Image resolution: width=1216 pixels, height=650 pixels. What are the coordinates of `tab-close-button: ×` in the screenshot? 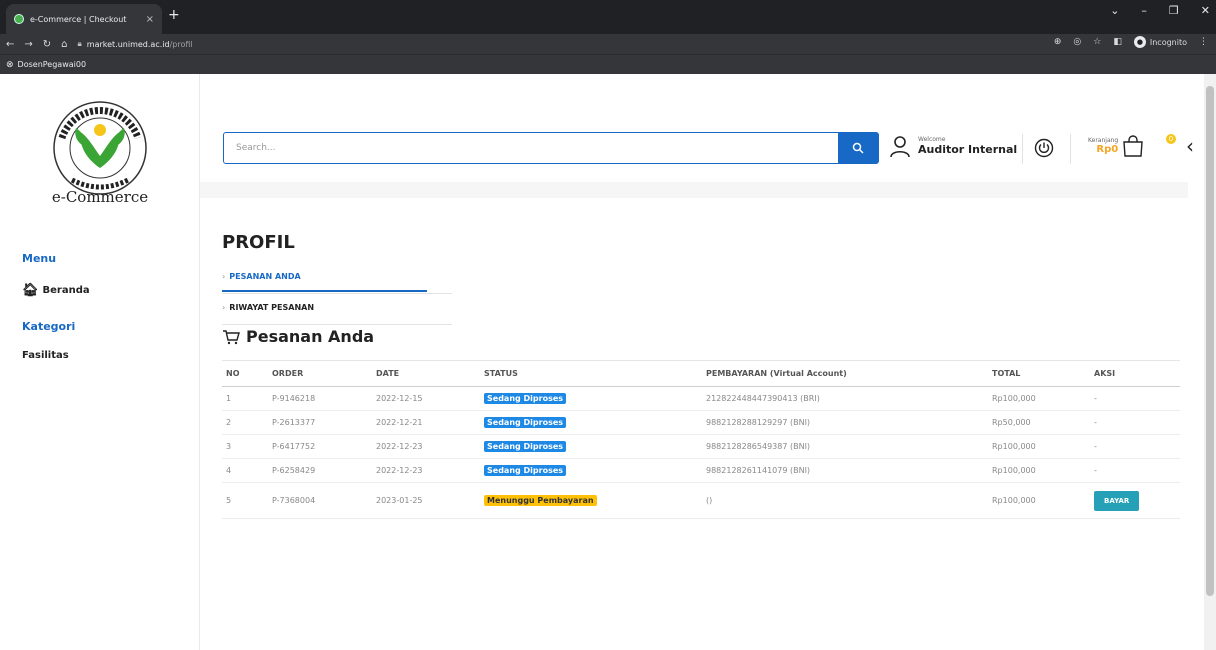 It's located at (150, 19).